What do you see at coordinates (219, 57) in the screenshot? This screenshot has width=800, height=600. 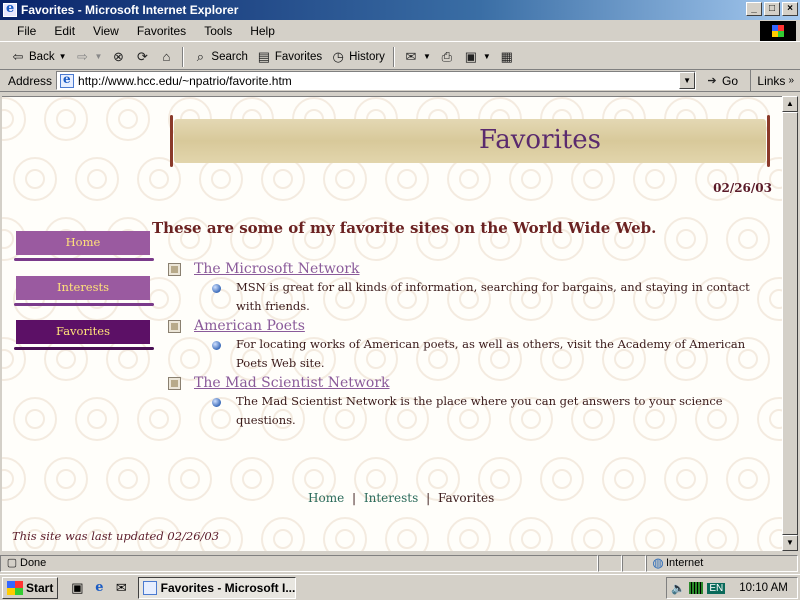 I see `search-button: ⌕ Search` at bounding box center [219, 57].